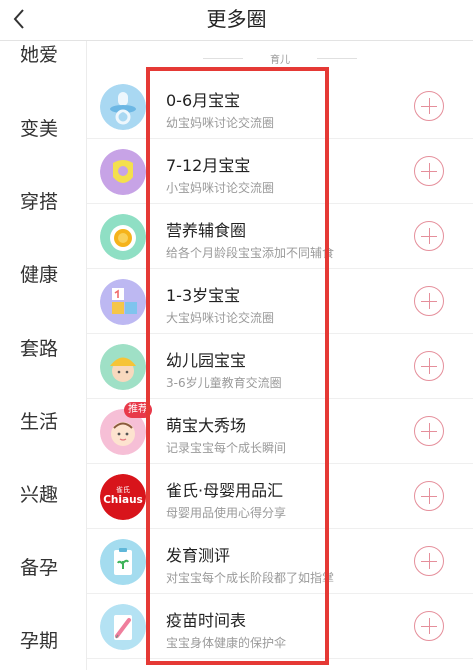 The width and height of the screenshot is (473, 670). What do you see at coordinates (226, 513) in the screenshot?
I see `circle-subtitle: 母婴用品使用心得分享` at bounding box center [226, 513].